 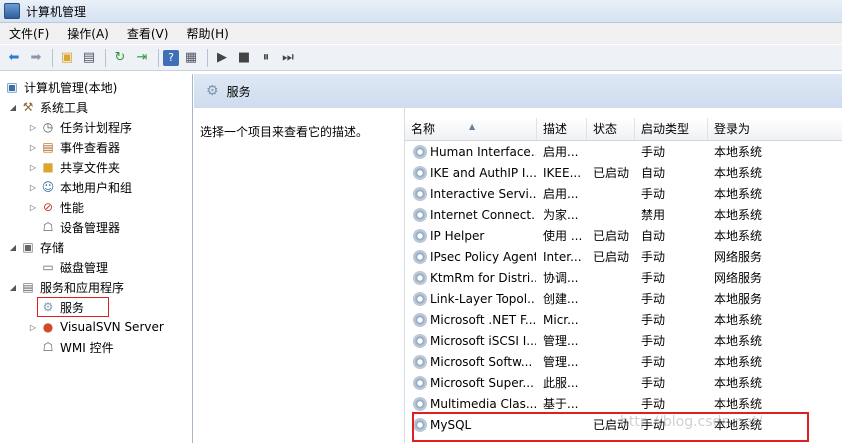 I want to click on window-title: 计算机管理, so click(x=56, y=11).